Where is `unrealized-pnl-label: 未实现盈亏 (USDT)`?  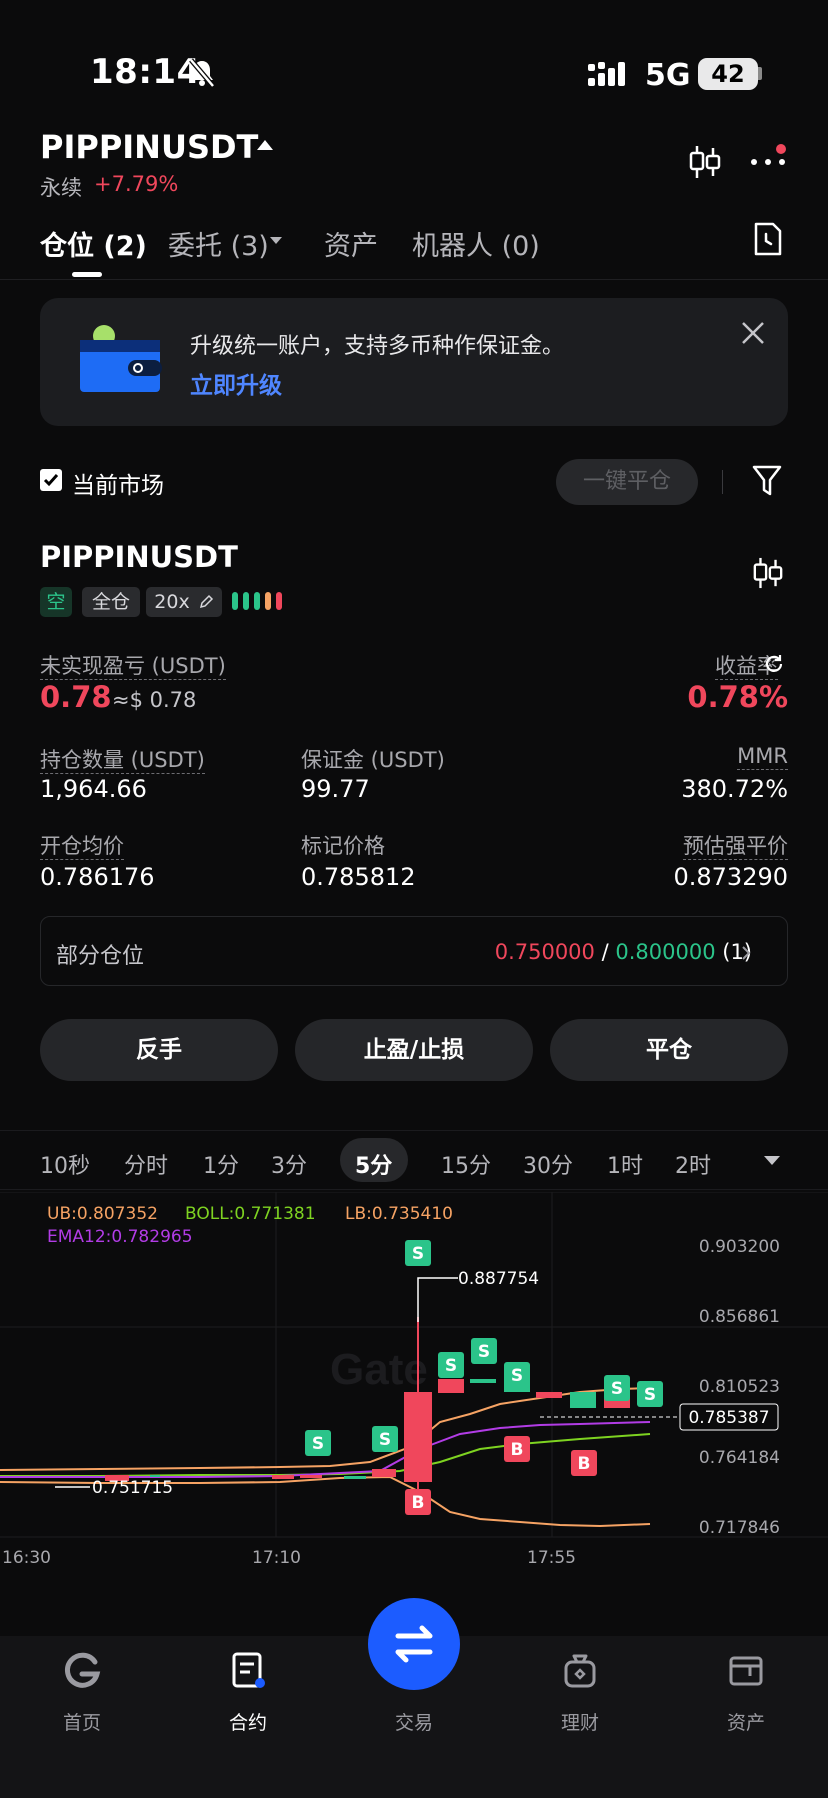 unrealized-pnl-label: 未实现盈亏 (USDT) is located at coordinates (133, 667).